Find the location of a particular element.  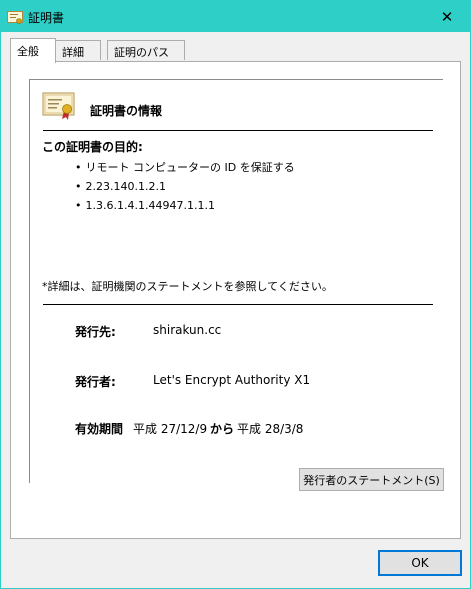

tab-details: 詳細 is located at coordinates (78, 50).